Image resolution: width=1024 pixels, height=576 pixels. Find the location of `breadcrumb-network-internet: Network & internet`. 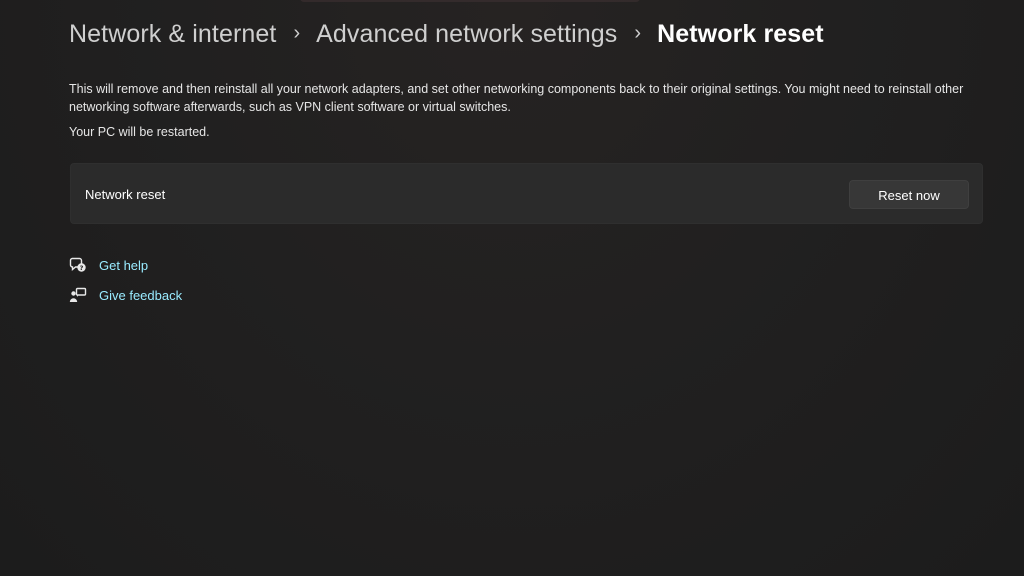

breadcrumb-network-internet: Network & internet is located at coordinates (172, 34).